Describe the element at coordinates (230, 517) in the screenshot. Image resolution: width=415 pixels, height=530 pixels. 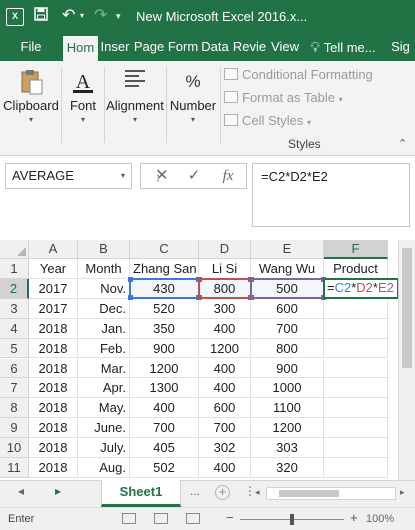
I see `zoom-out-button: −` at that location.